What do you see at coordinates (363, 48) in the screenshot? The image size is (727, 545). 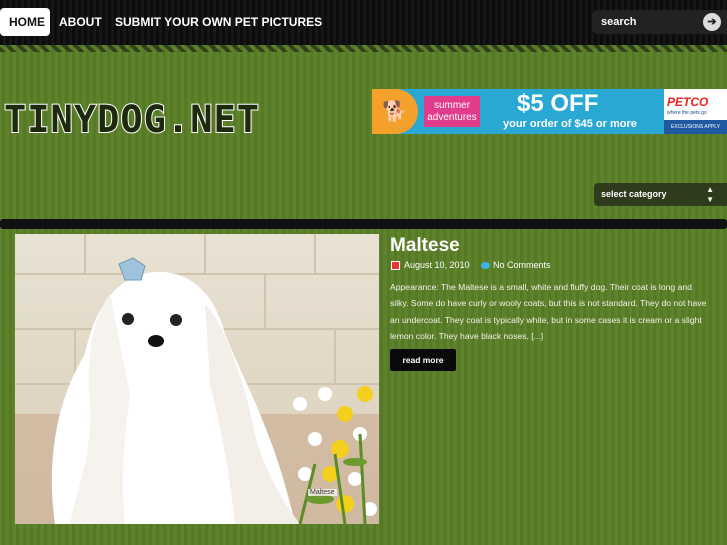 I see `topbar-edge` at bounding box center [363, 48].